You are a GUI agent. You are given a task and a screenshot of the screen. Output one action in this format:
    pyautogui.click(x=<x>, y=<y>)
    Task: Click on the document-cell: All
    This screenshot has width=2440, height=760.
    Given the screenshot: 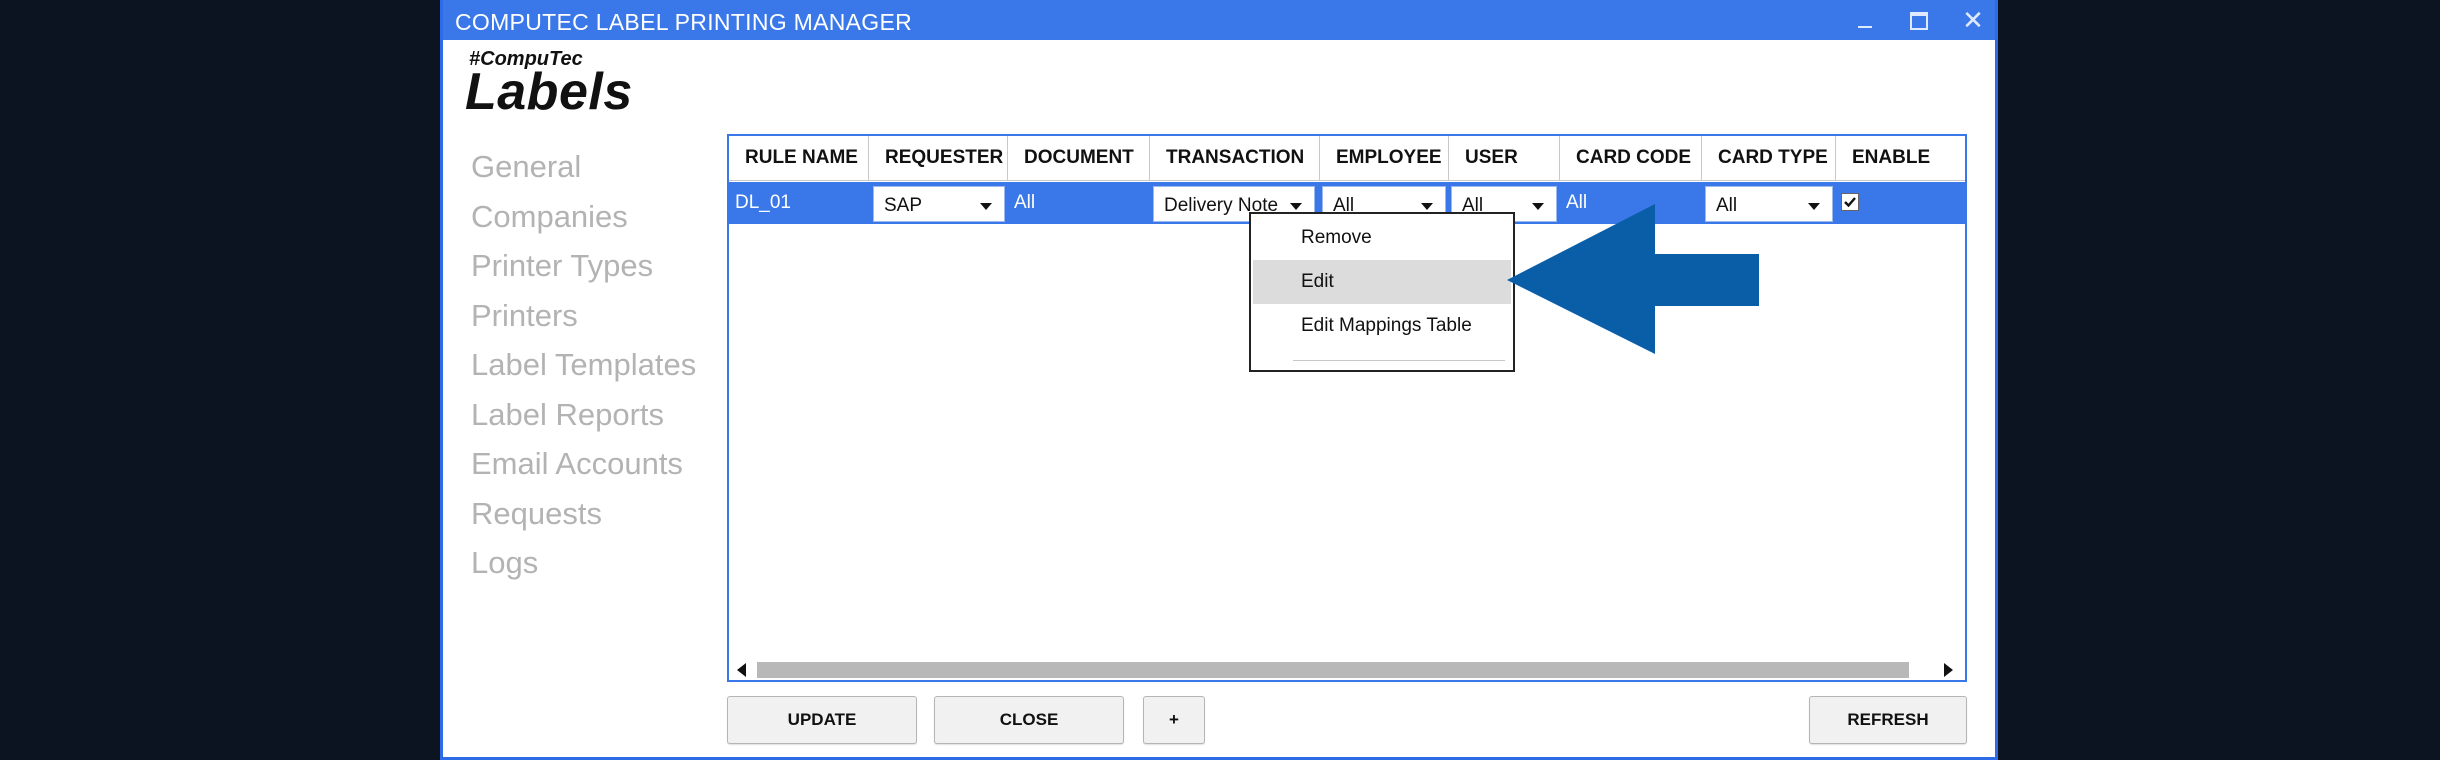 What is the action you would take?
    pyautogui.click(x=1079, y=203)
    